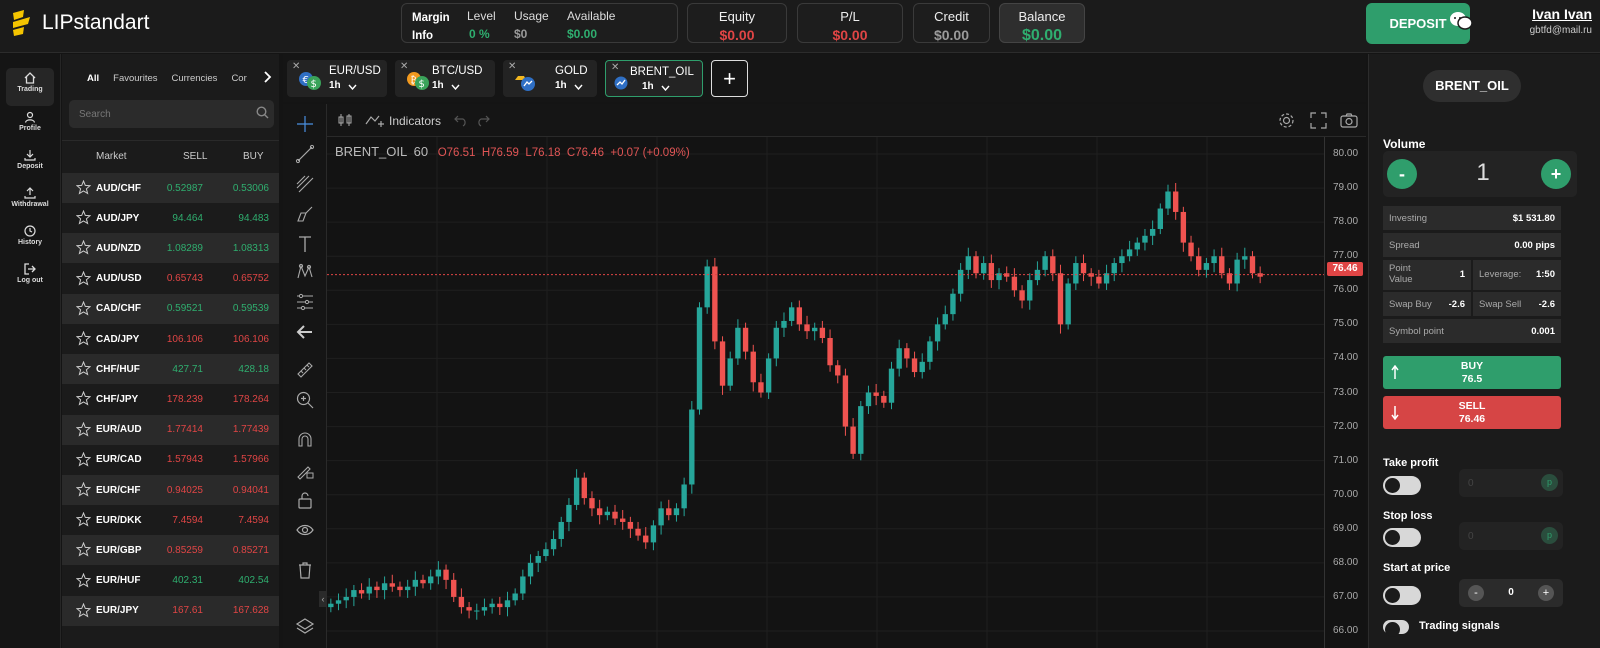  What do you see at coordinates (253, 218) in the screenshot?
I see `market-buy-price: 94.483` at bounding box center [253, 218].